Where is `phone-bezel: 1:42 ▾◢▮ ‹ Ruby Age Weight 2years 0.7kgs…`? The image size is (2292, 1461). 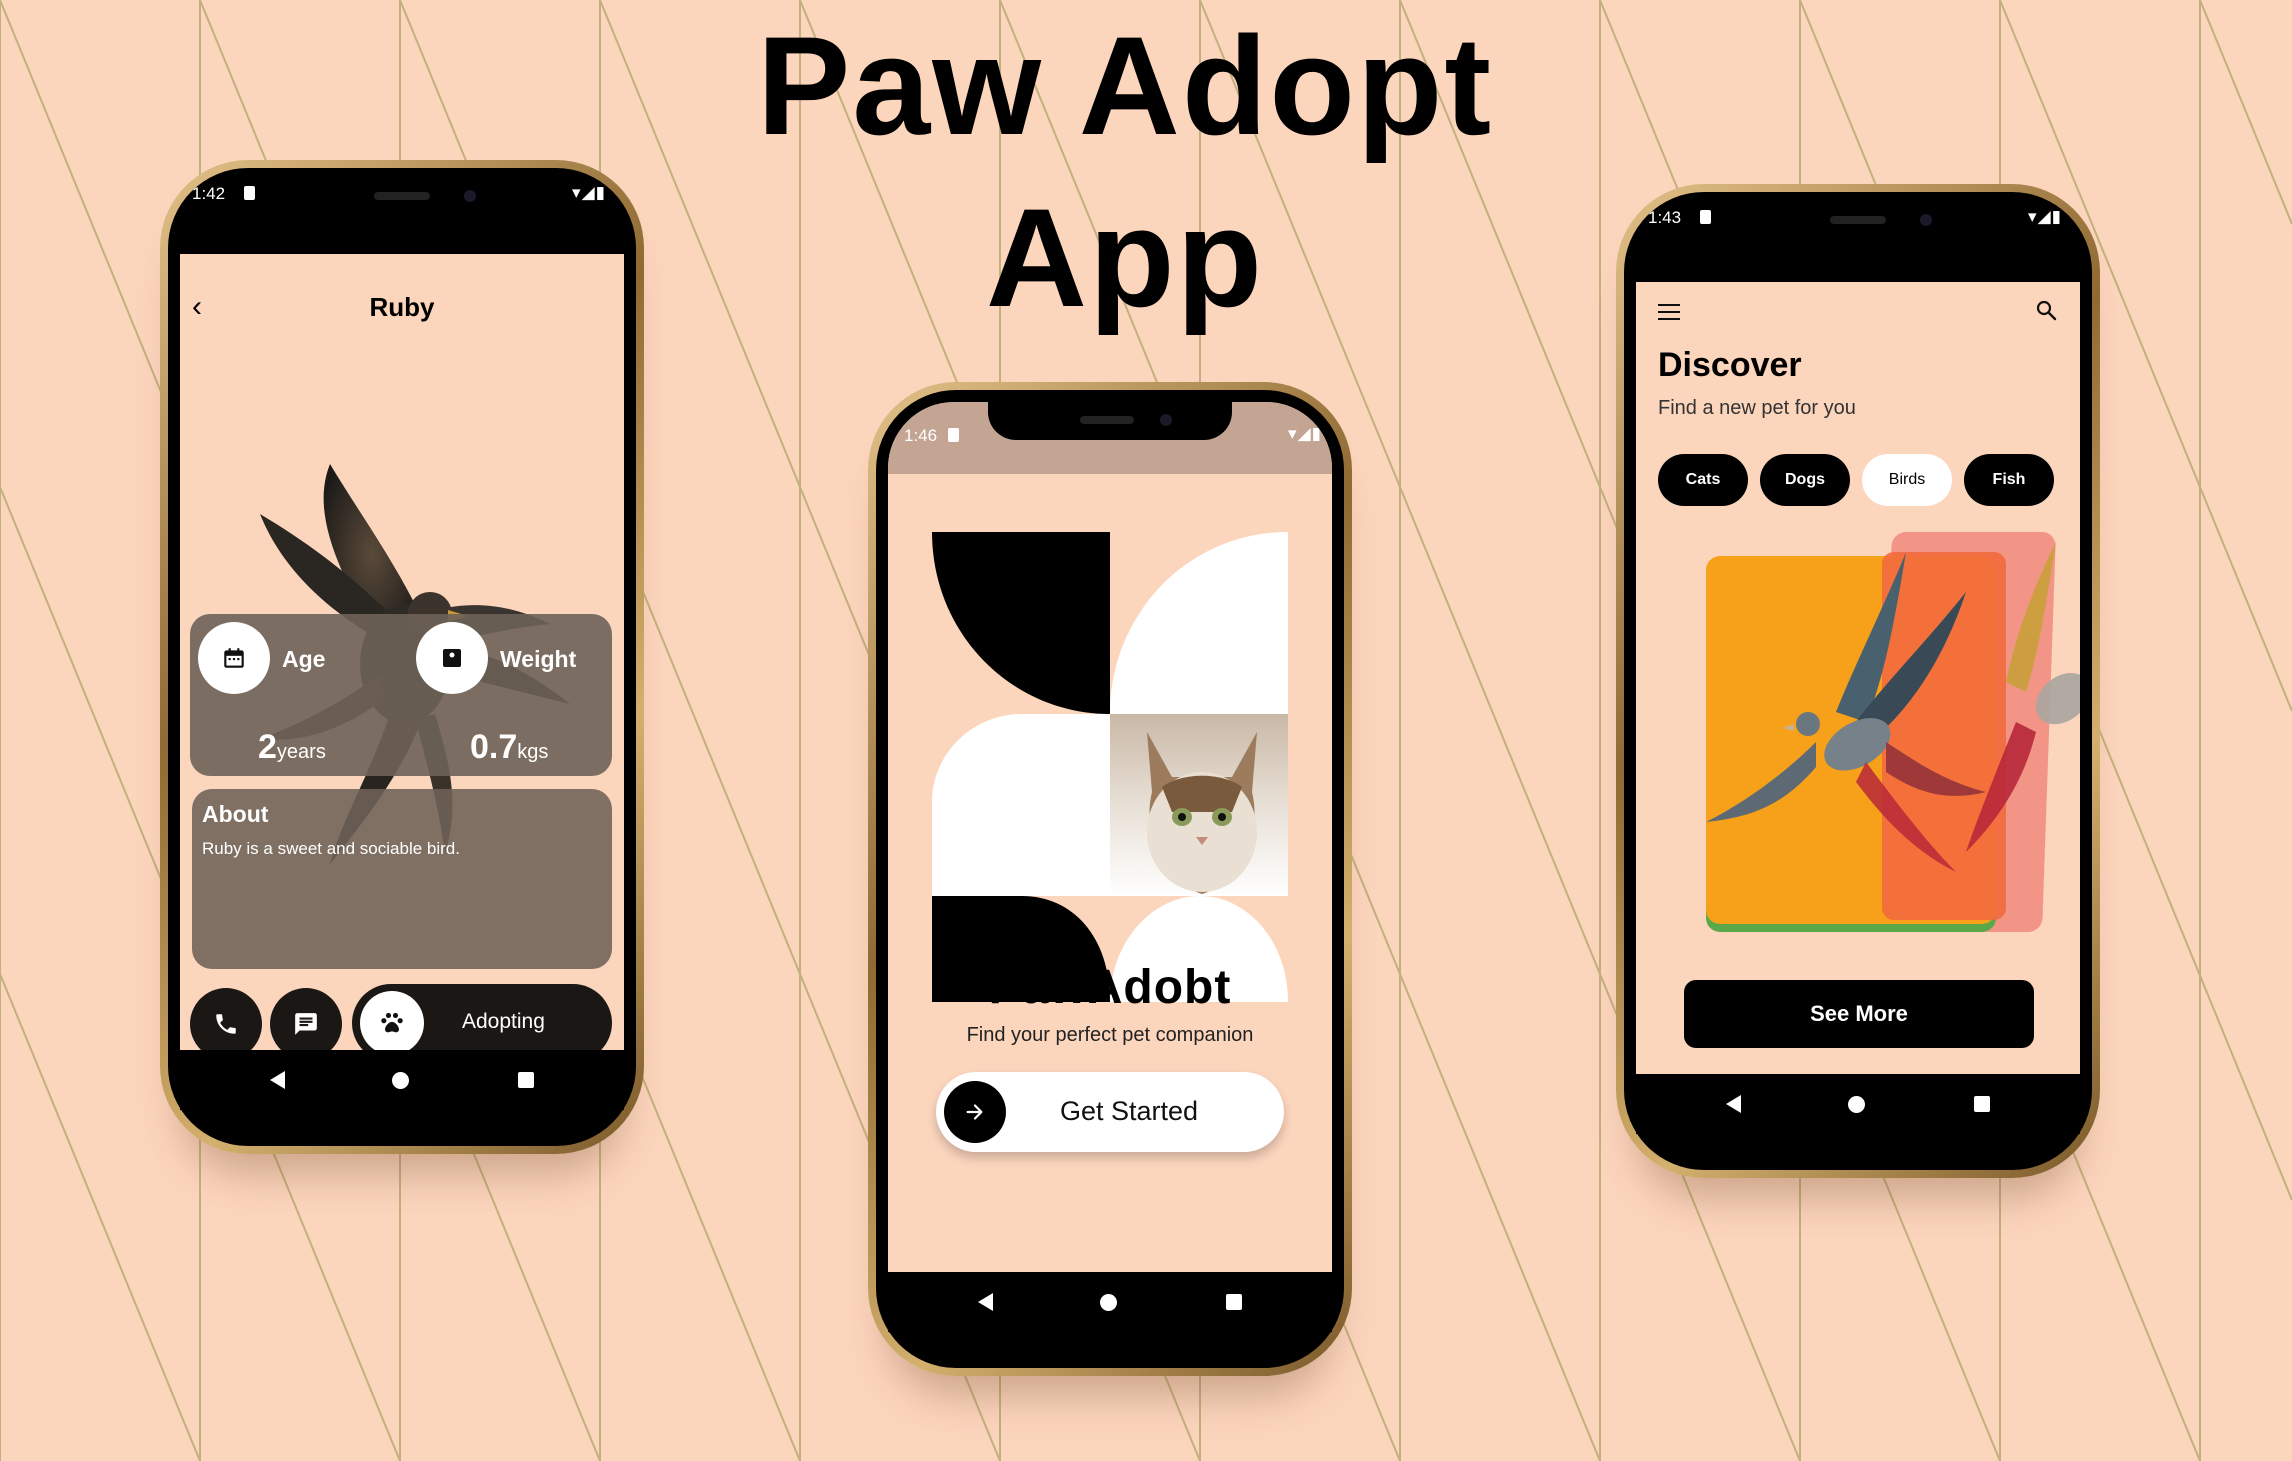
phone-bezel: 1:42 ▾◢▮ ‹ Ruby Age Weight 2years 0.7kgs… is located at coordinates (402, 657).